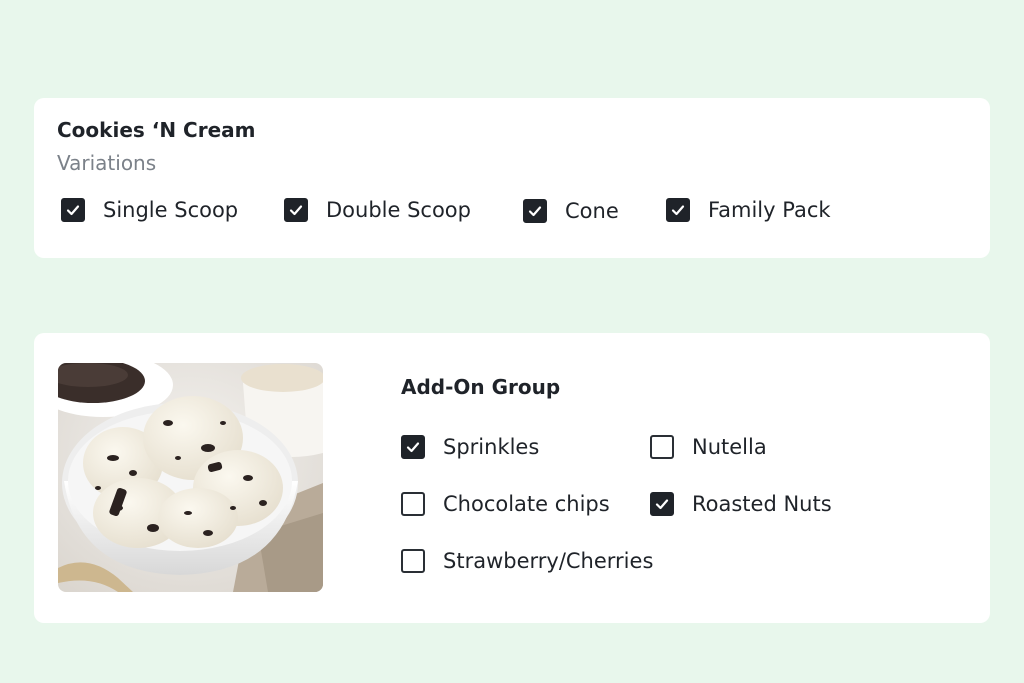  What do you see at coordinates (491, 447) in the screenshot?
I see `addon-label: Sprinkles` at bounding box center [491, 447].